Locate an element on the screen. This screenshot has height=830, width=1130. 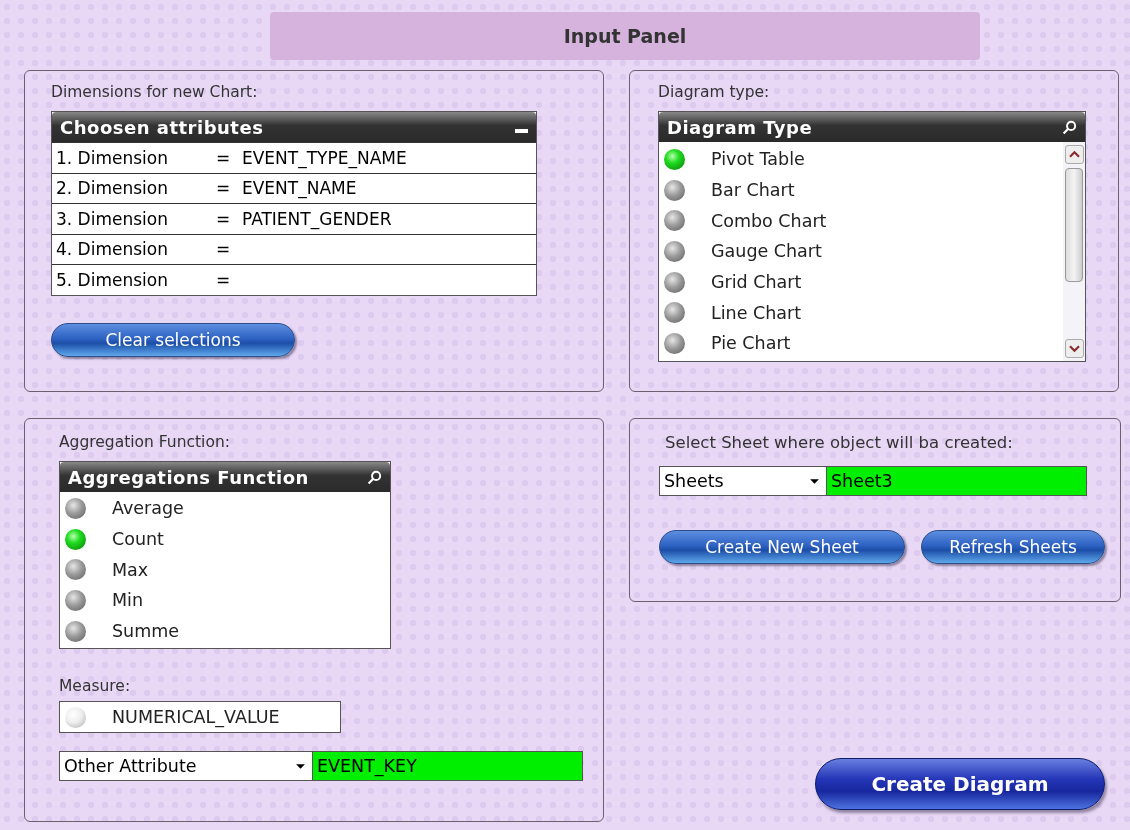
scrollbar is located at coordinates (1074, 251).